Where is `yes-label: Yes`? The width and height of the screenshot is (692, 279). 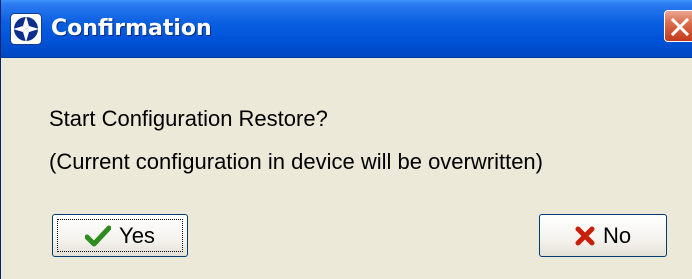 yes-label: Yes is located at coordinates (137, 235).